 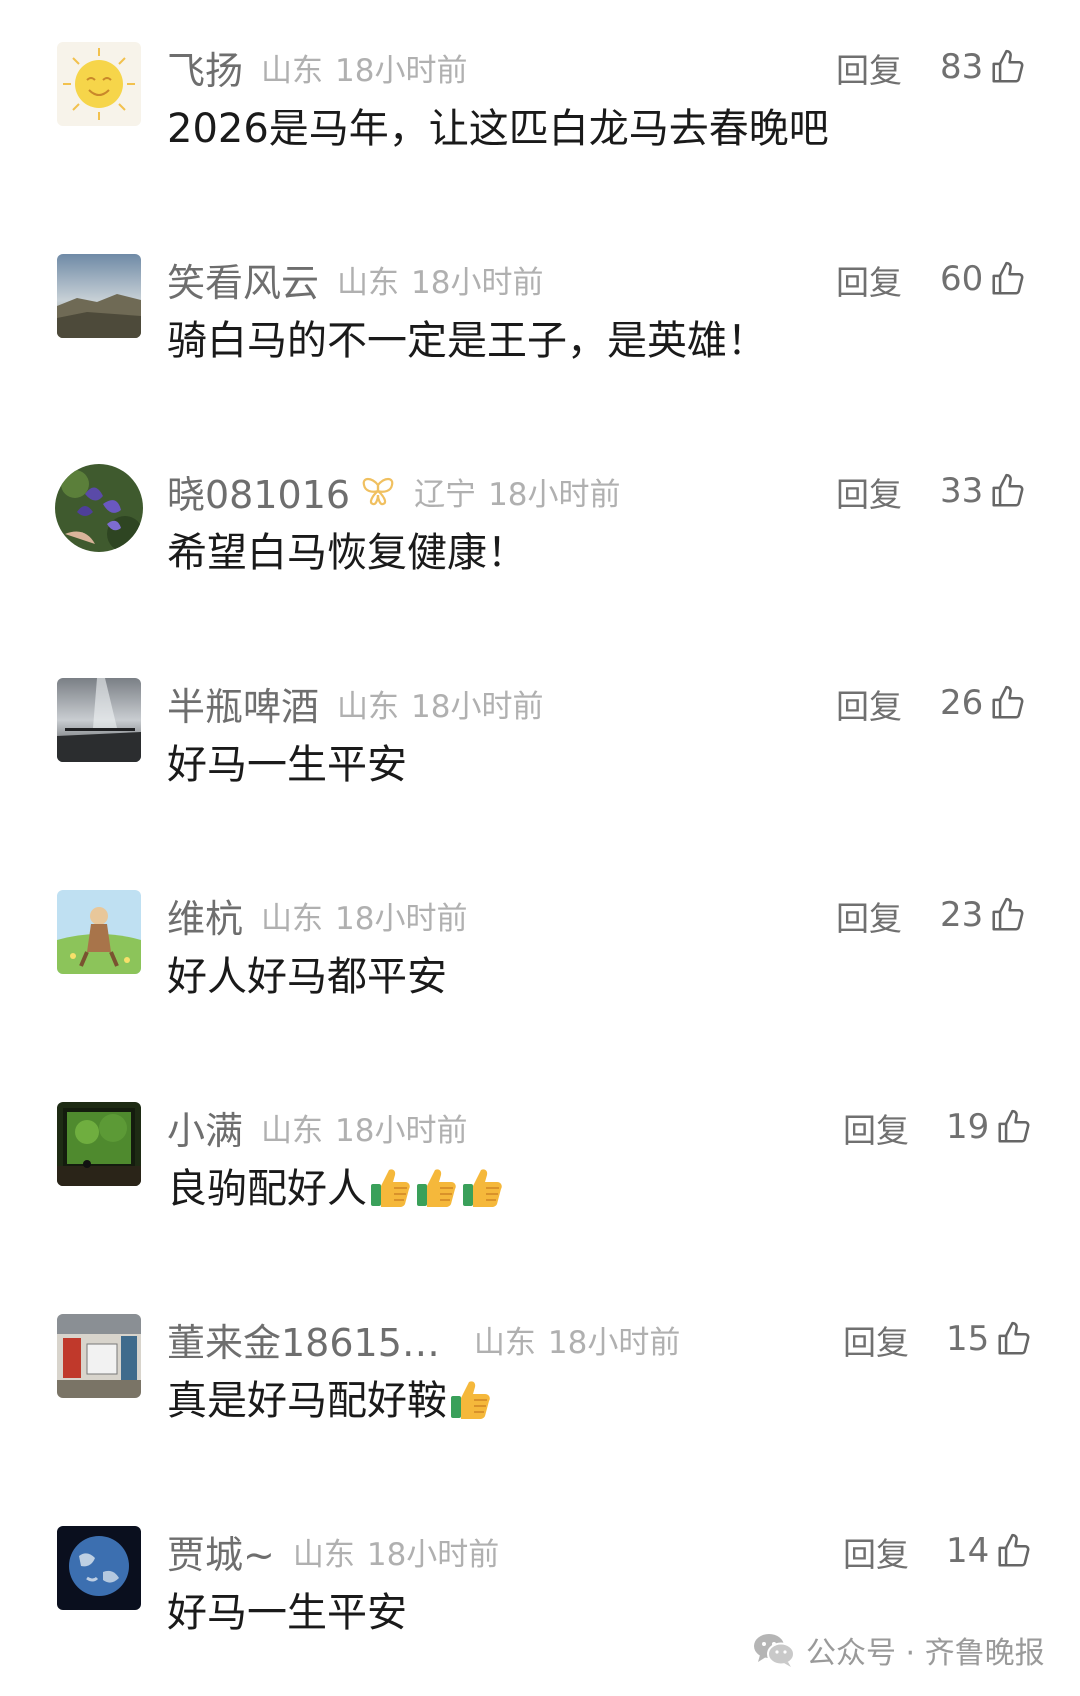 I want to click on watermark: 公众号 · 齐鲁晚报, so click(x=898, y=1650).